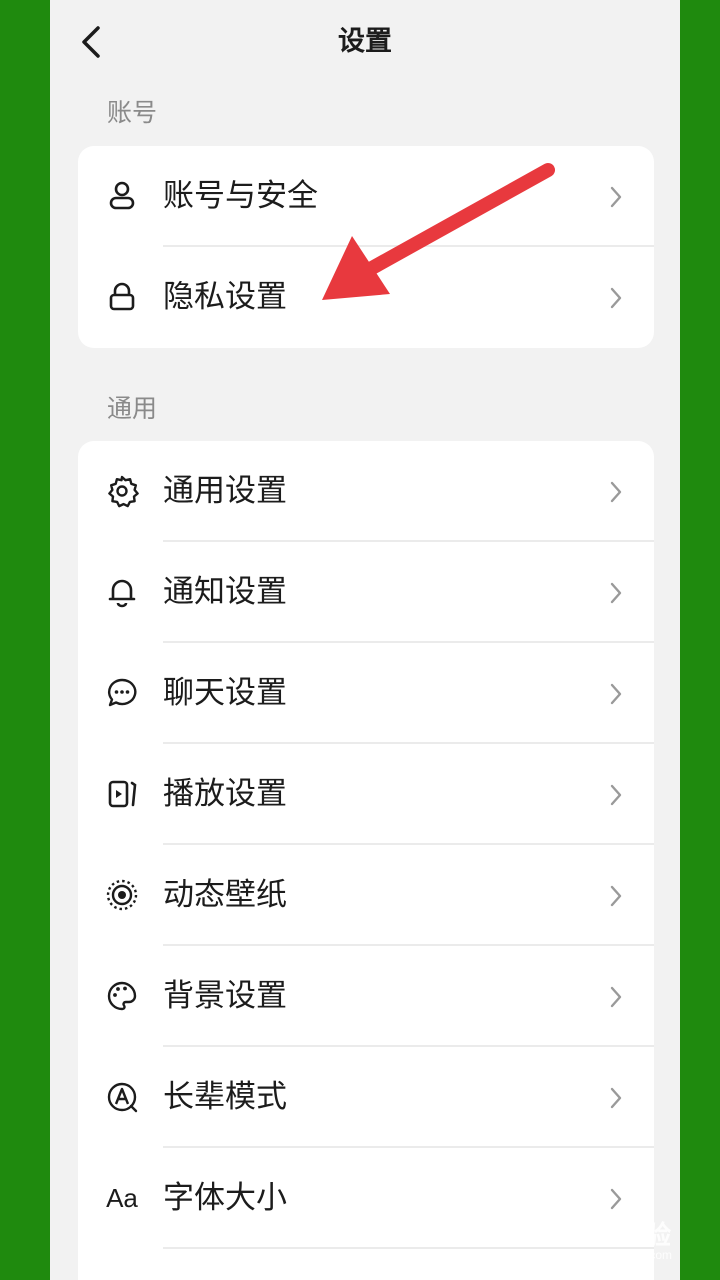  Describe the element at coordinates (122, 996) in the screenshot. I see `palette-icon` at that location.